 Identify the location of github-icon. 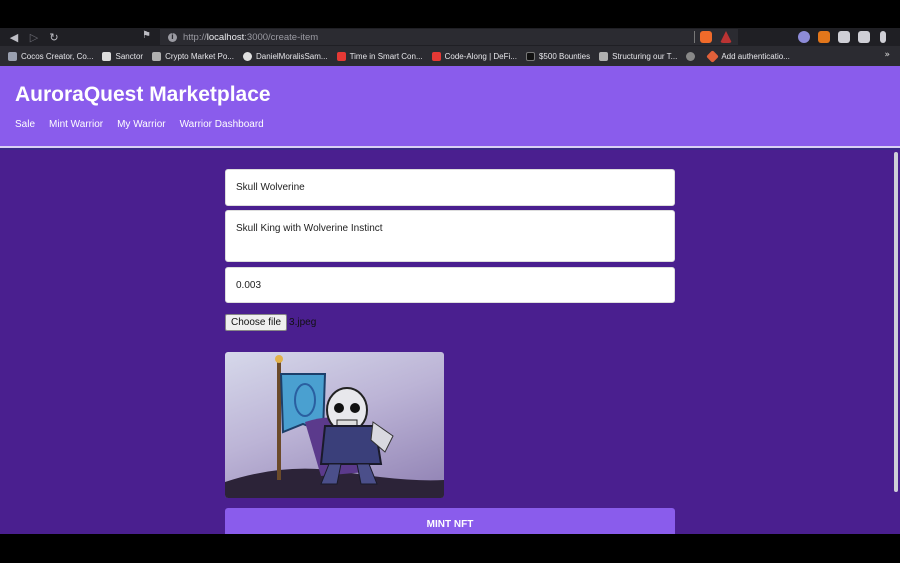
(247, 56).